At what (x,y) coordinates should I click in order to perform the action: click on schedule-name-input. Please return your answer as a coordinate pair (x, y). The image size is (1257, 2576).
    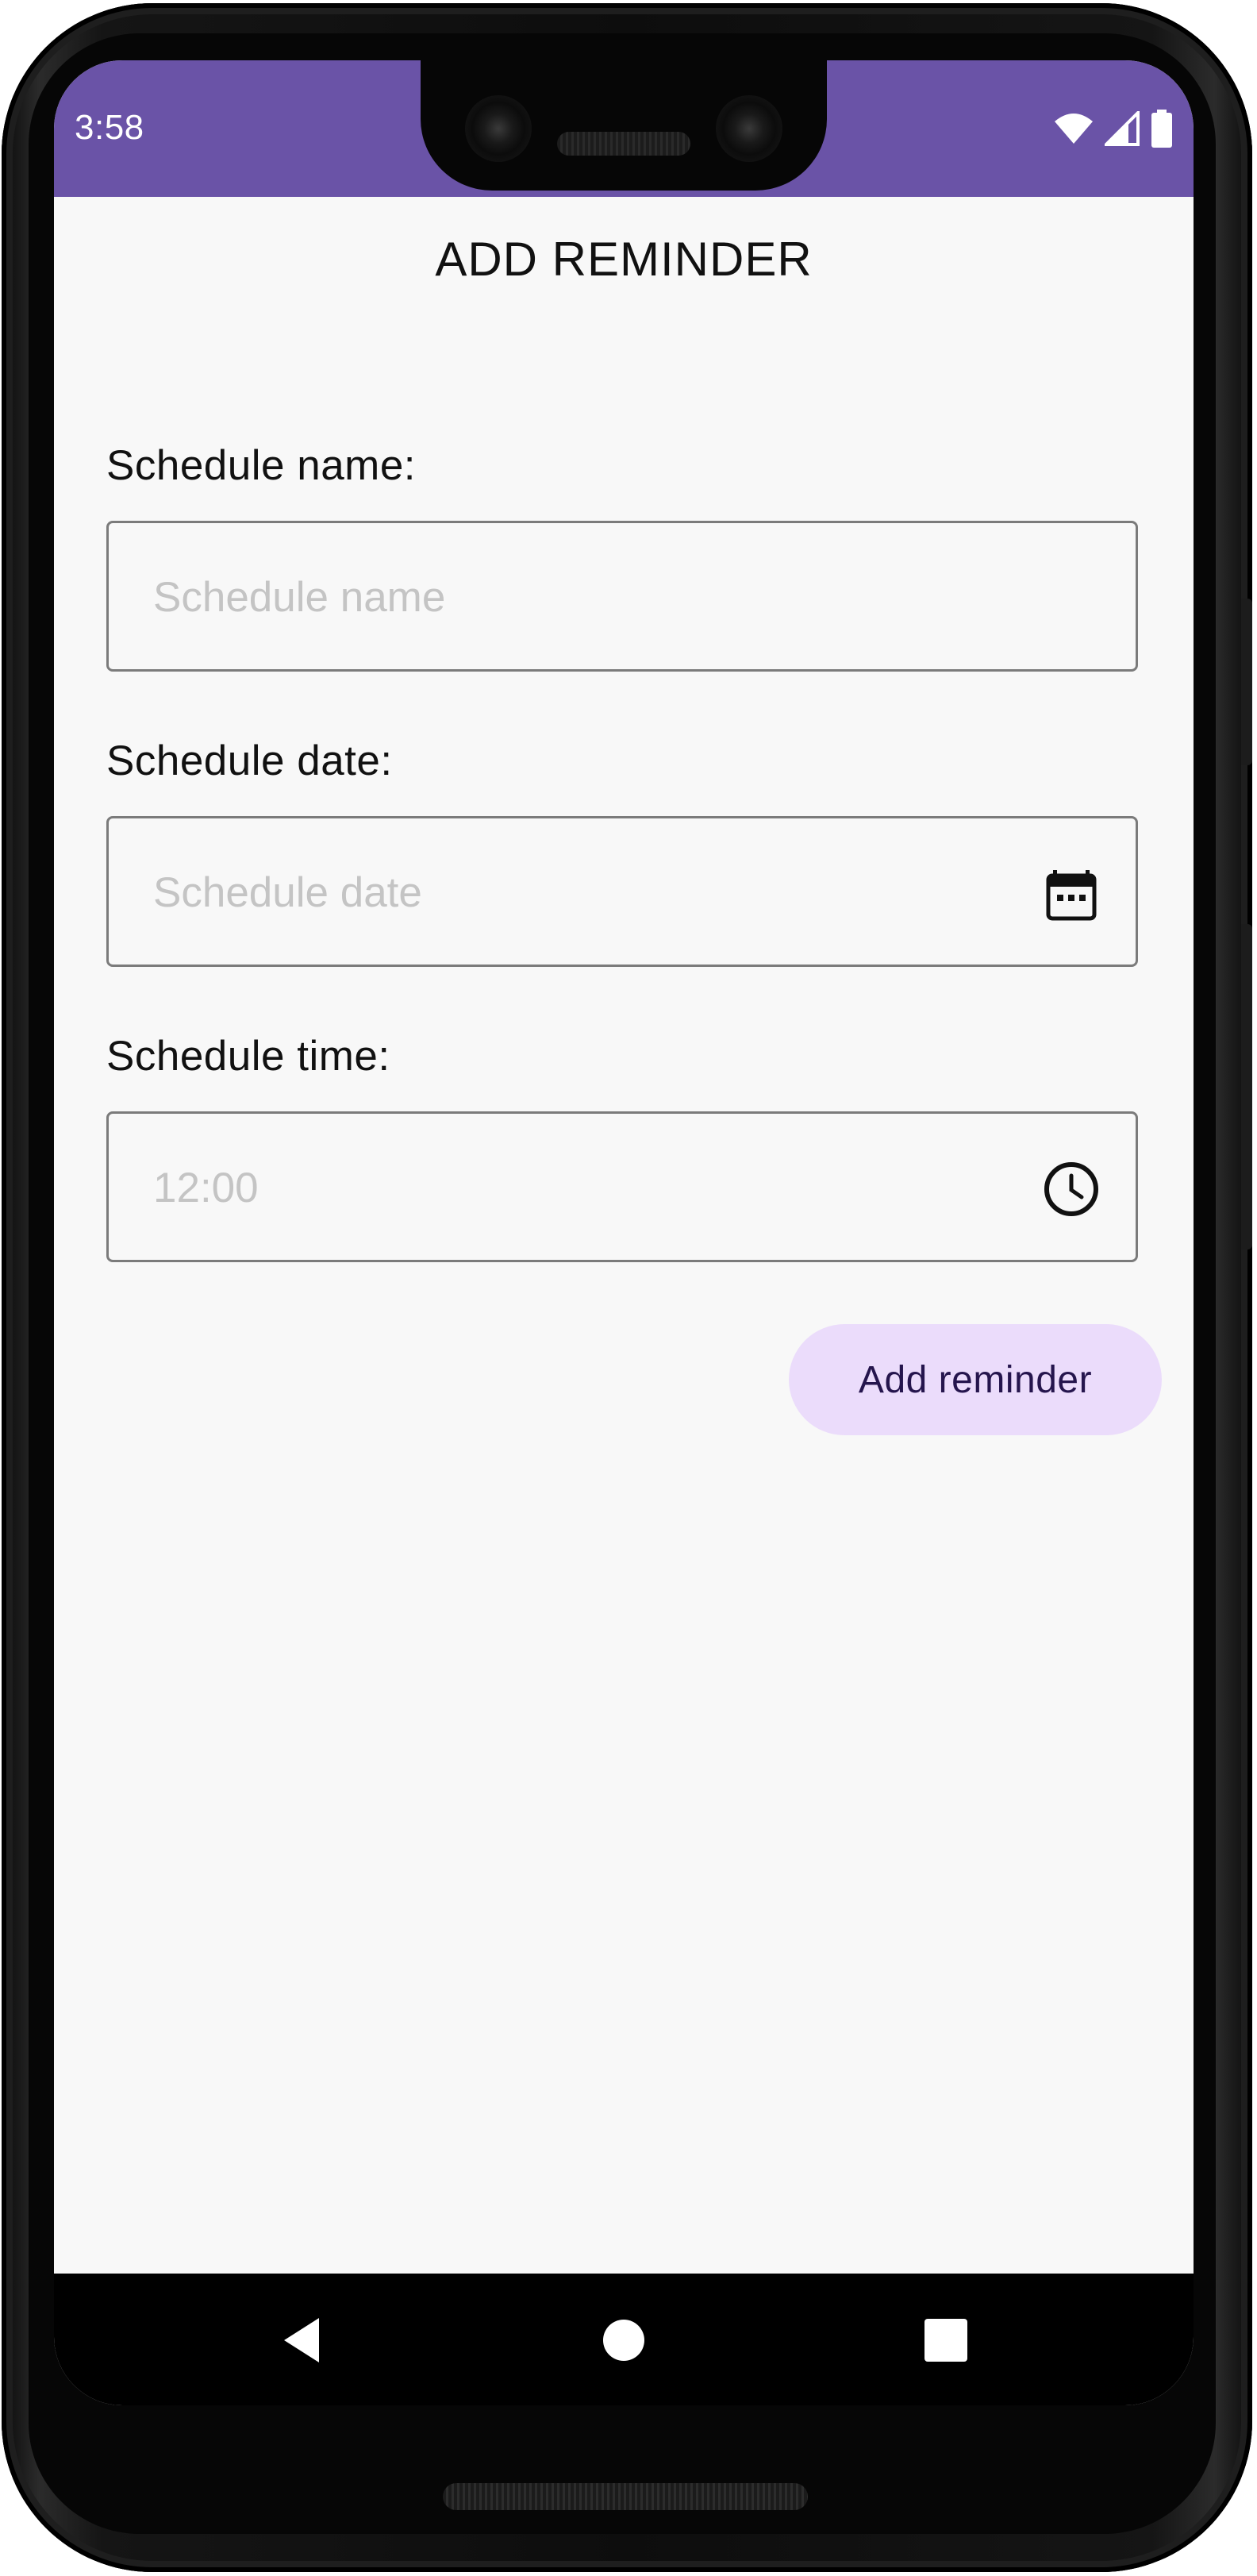
    Looking at the image, I should click on (570, 597).